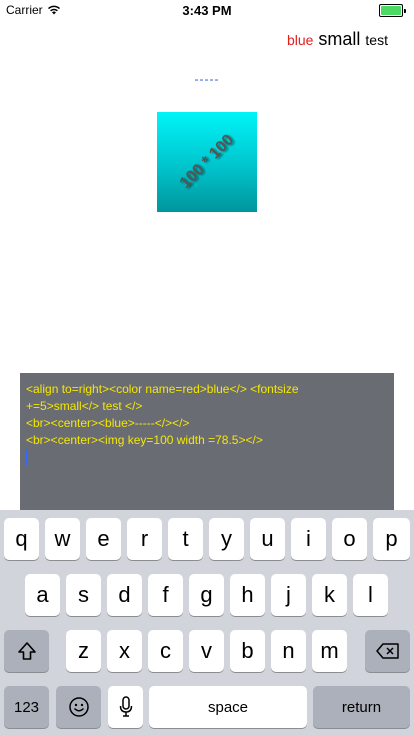 This screenshot has height=736, width=414. What do you see at coordinates (349, 539) in the screenshot?
I see `key-o: o` at bounding box center [349, 539].